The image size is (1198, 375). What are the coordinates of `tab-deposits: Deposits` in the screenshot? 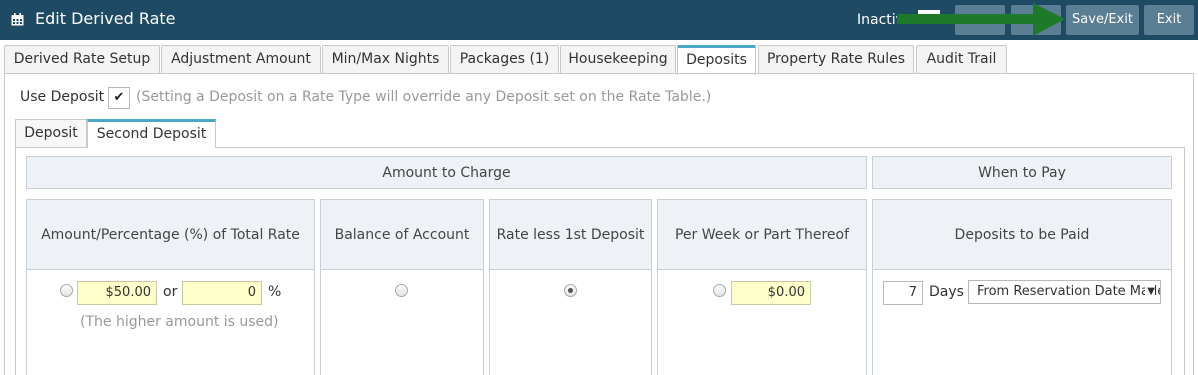 It's located at (716, 60).